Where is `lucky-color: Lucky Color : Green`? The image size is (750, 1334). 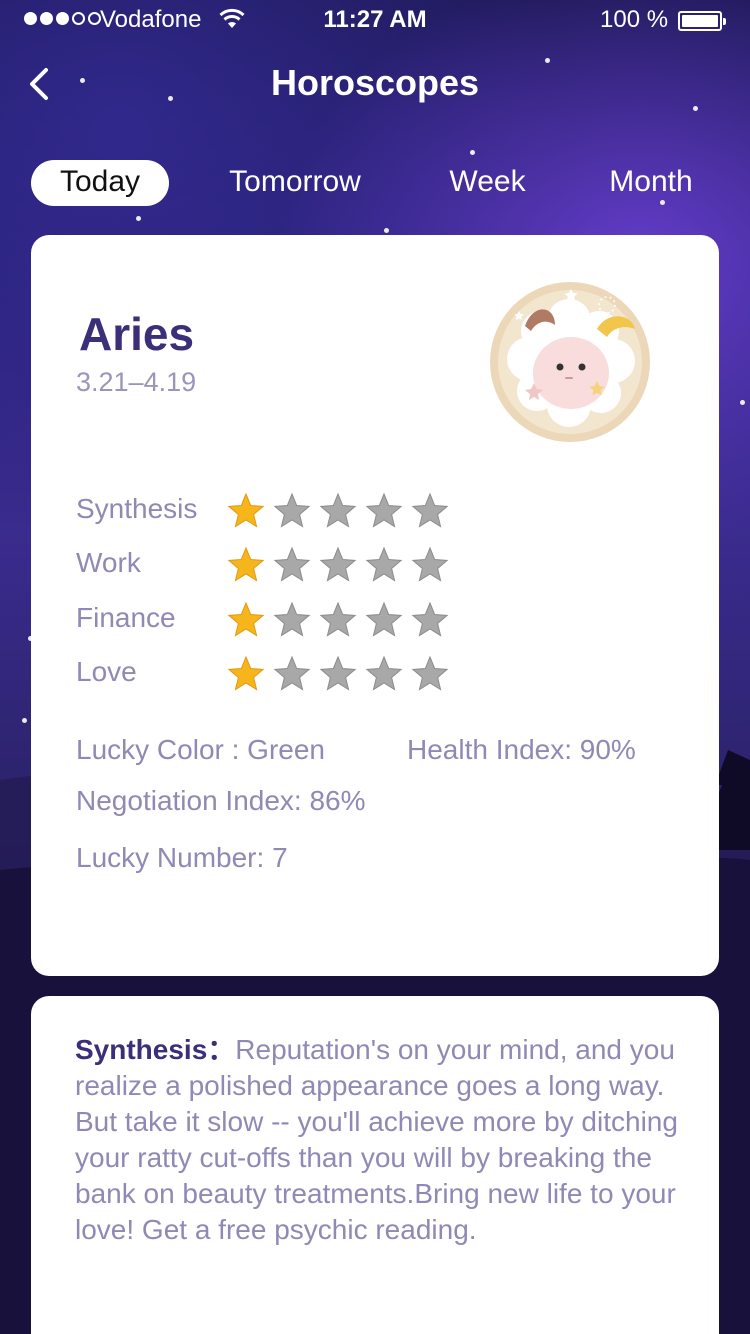 lucky-color: Lucky Color : Green is located at coordinates (200, 749).